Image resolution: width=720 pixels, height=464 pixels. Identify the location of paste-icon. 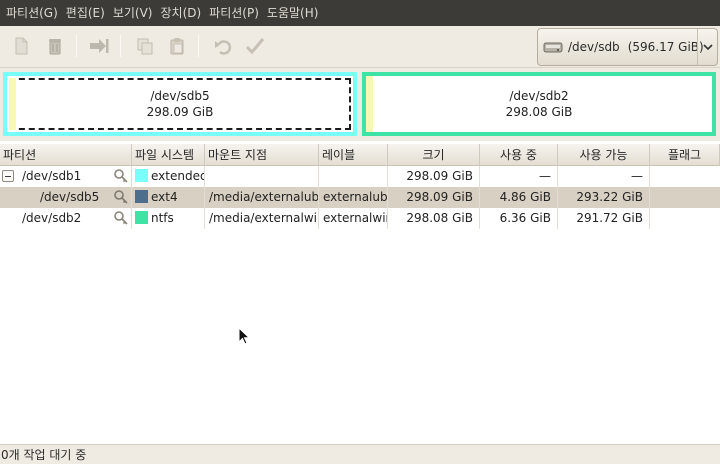
(177, 46).